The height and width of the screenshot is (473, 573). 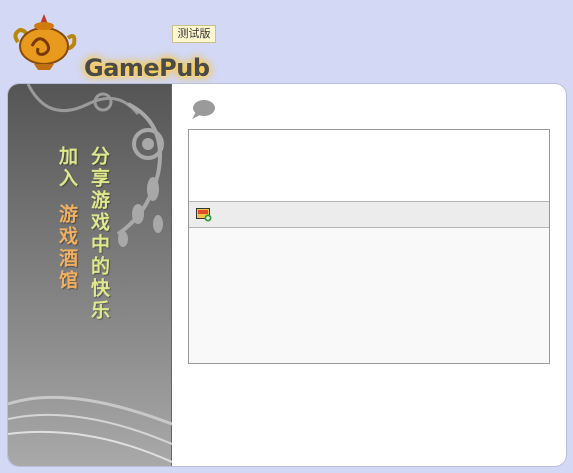 What do you see at coordinates (204, 215) in the screenshot?
I see `add-image-icon` at bounding box center [204, 215].